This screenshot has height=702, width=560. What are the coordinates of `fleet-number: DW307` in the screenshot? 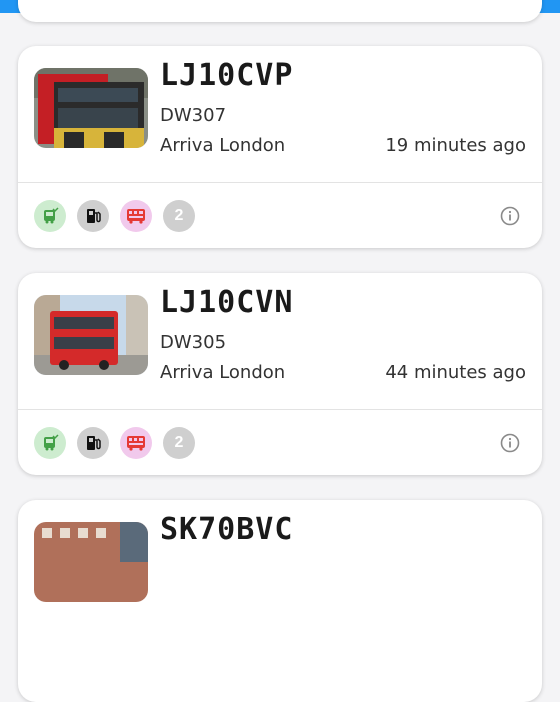 It's located at (193, 115).